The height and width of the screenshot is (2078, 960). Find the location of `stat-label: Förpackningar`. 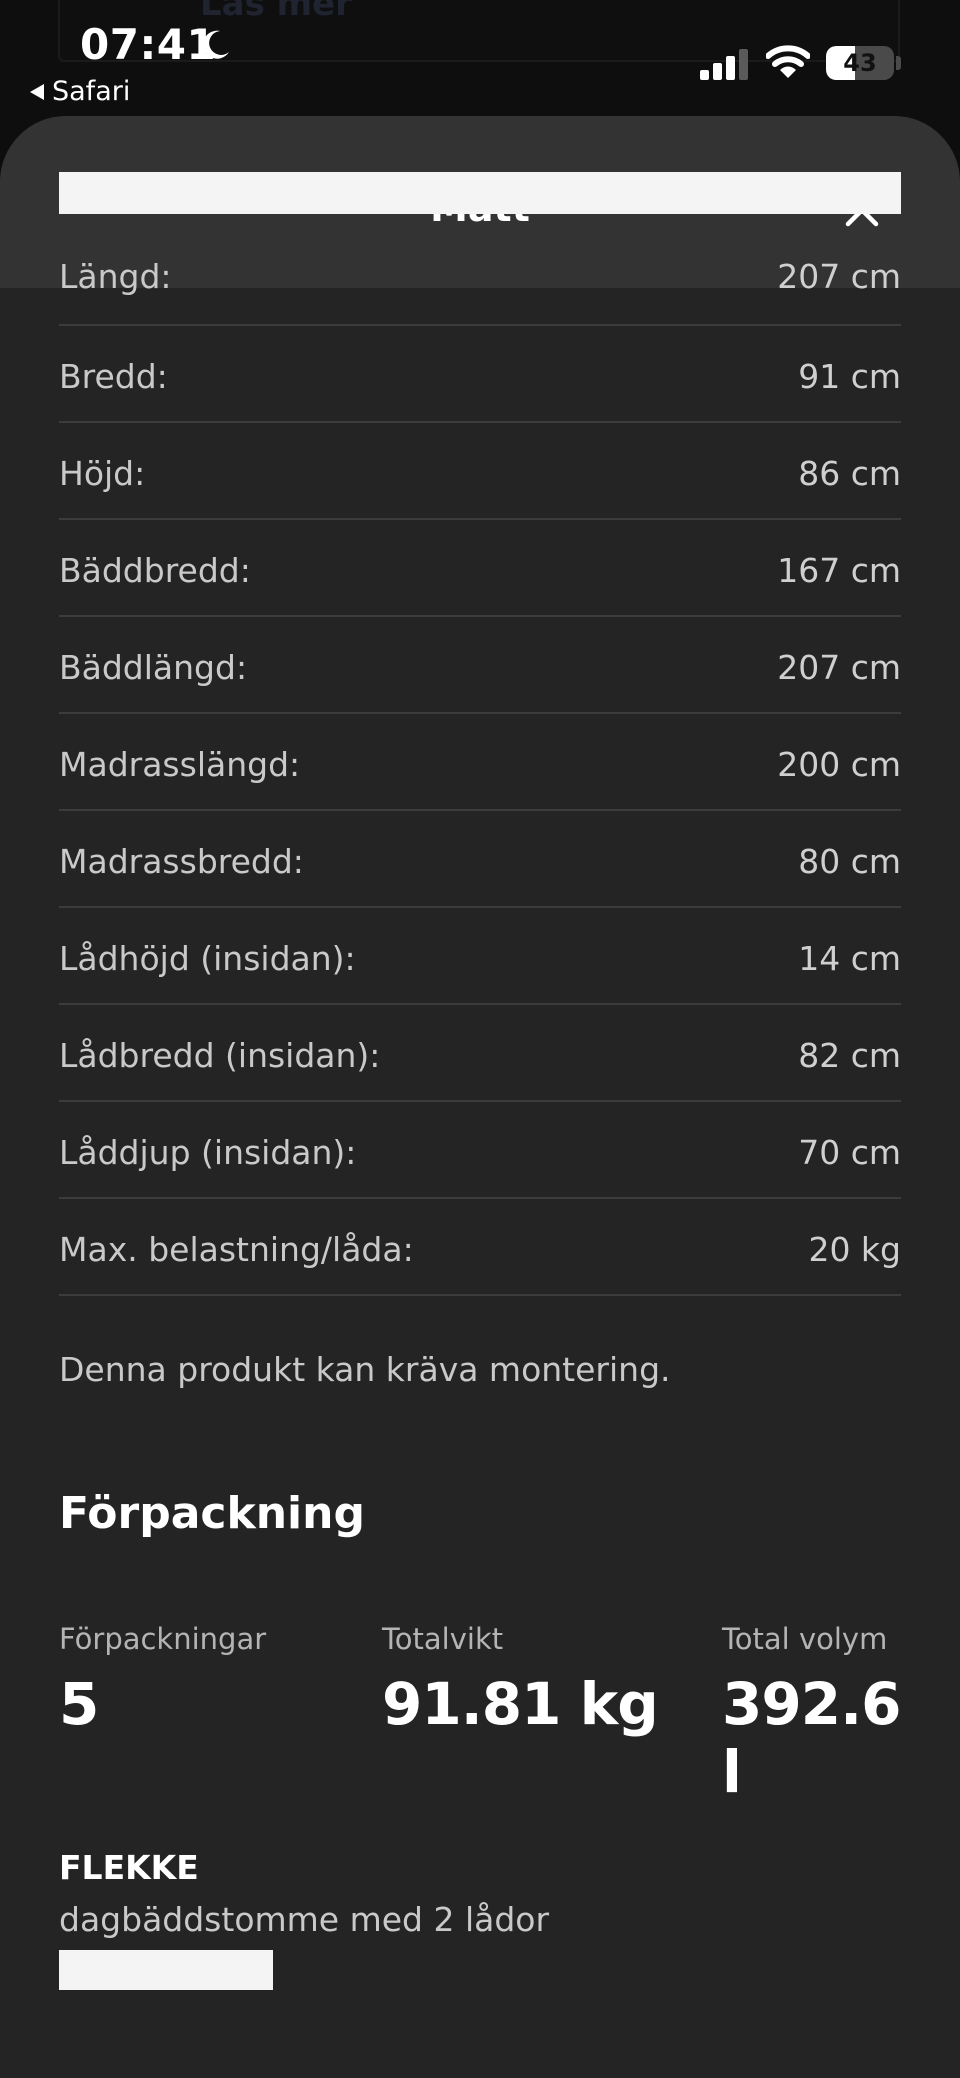

stat-label: Förpackningar is located at coordinates (163, 1639).